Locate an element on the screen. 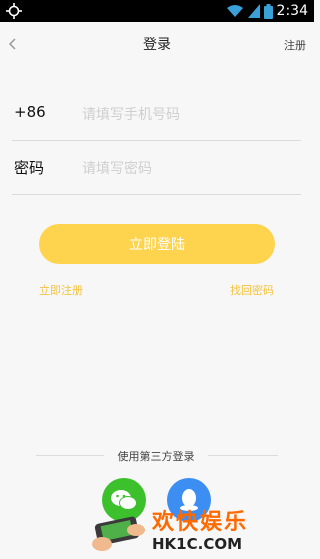  status-bar: 2:34 is located at coordinates (157, 11).